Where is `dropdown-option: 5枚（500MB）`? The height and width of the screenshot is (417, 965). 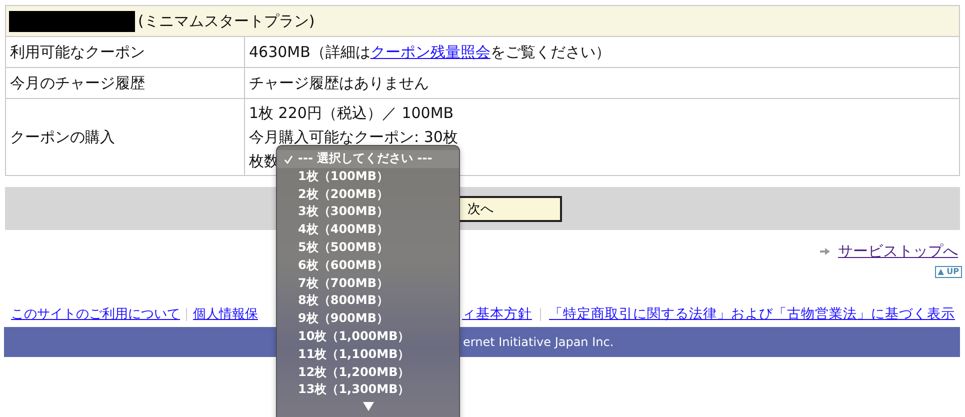
dropdown-option: 5枚（500MB） is located at coordinates (368, 247).